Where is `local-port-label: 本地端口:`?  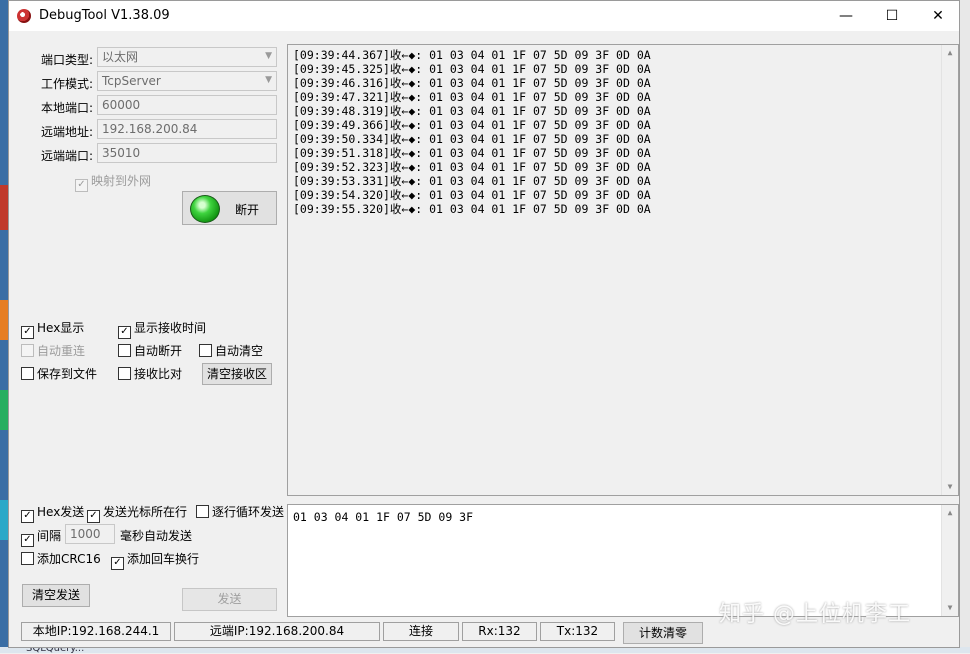 local-port-label: 本地端口: is located at coordinates (67, 108).